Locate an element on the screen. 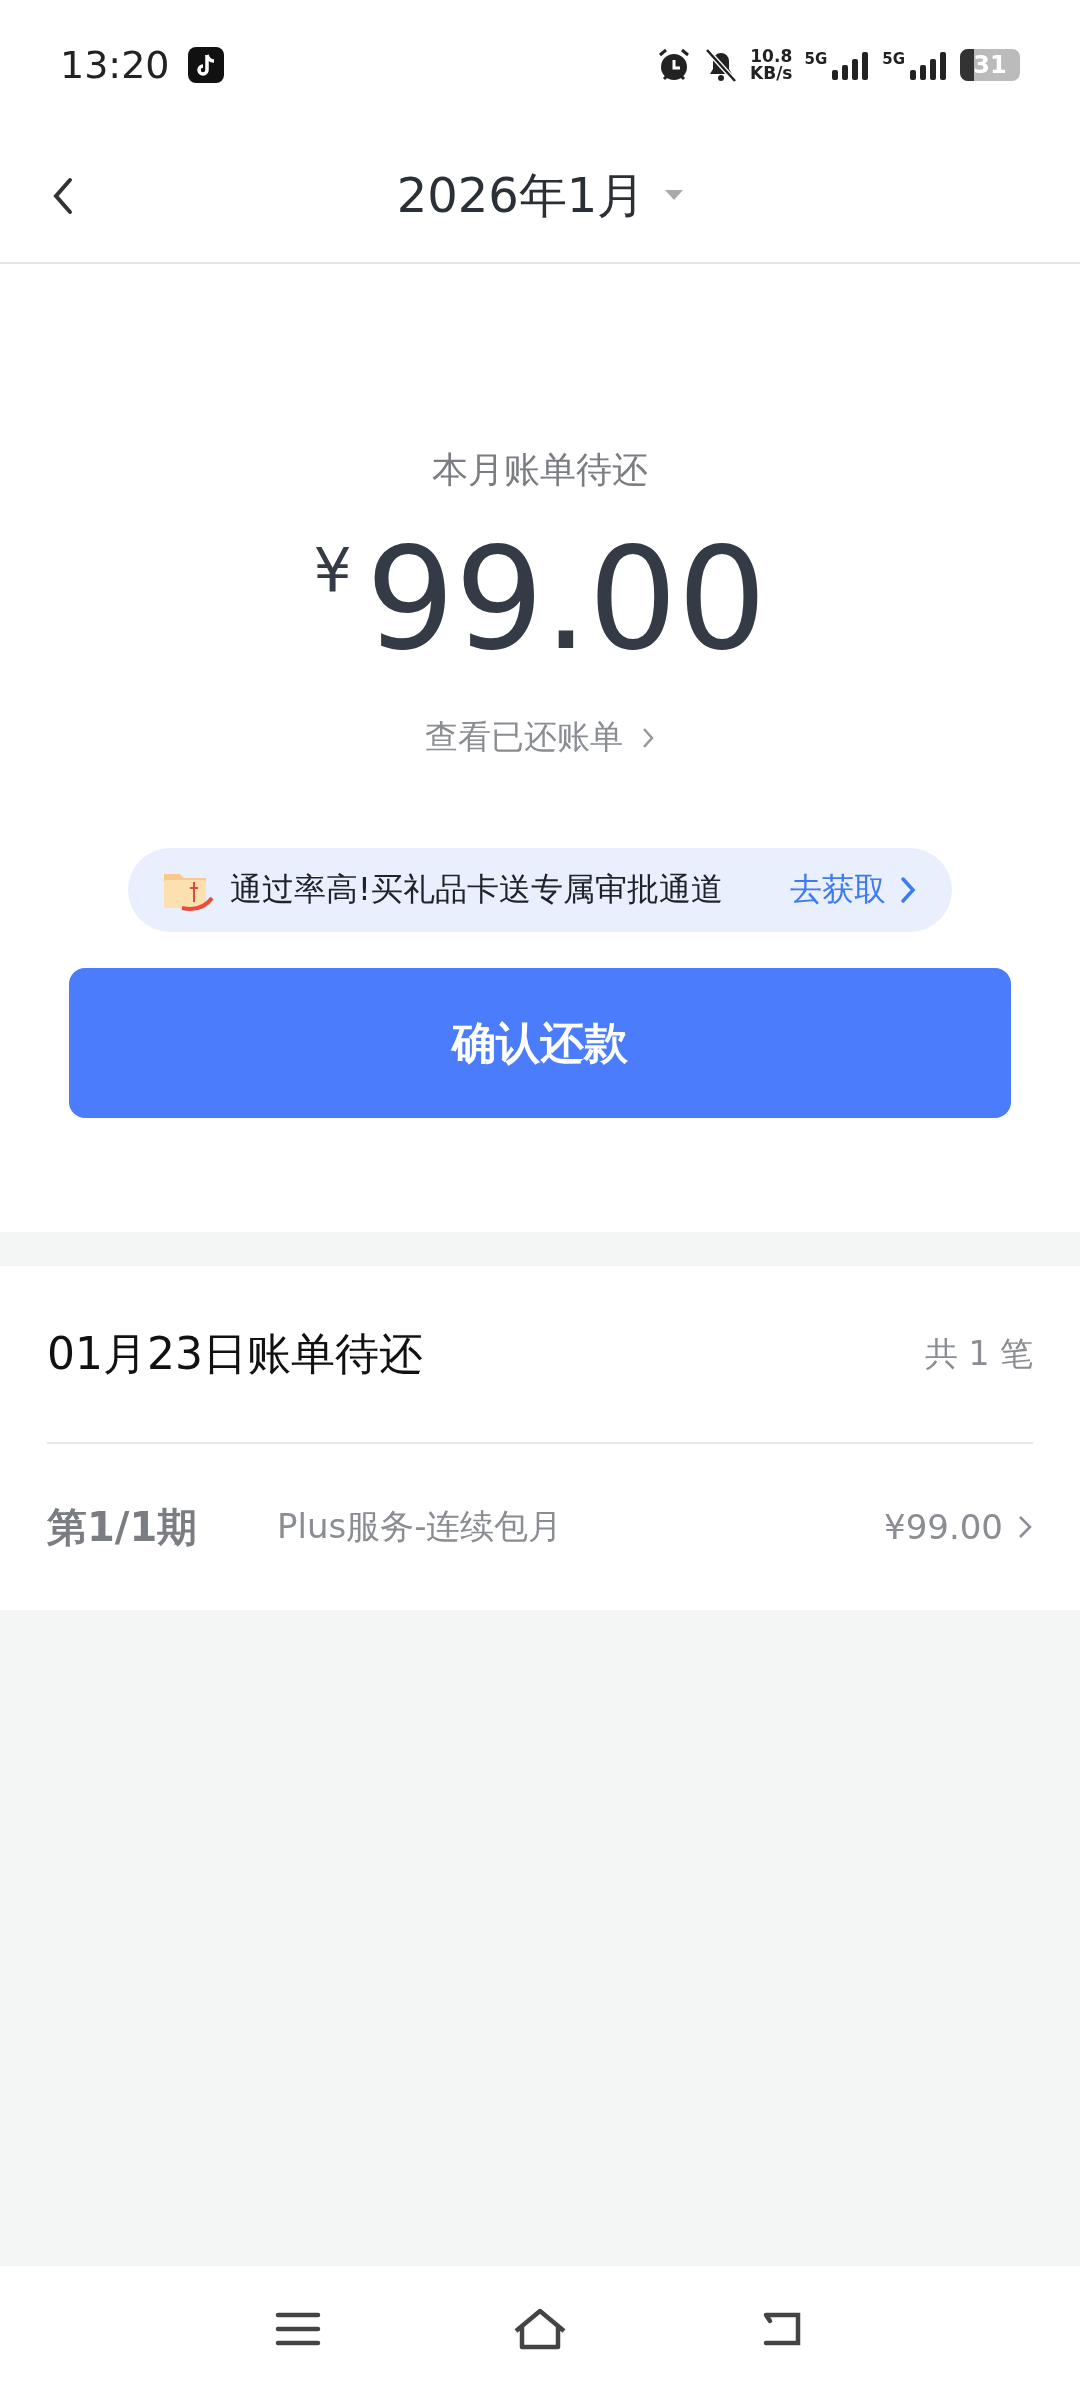  dropdown-caret-icon is located at coordinates (674, 196).